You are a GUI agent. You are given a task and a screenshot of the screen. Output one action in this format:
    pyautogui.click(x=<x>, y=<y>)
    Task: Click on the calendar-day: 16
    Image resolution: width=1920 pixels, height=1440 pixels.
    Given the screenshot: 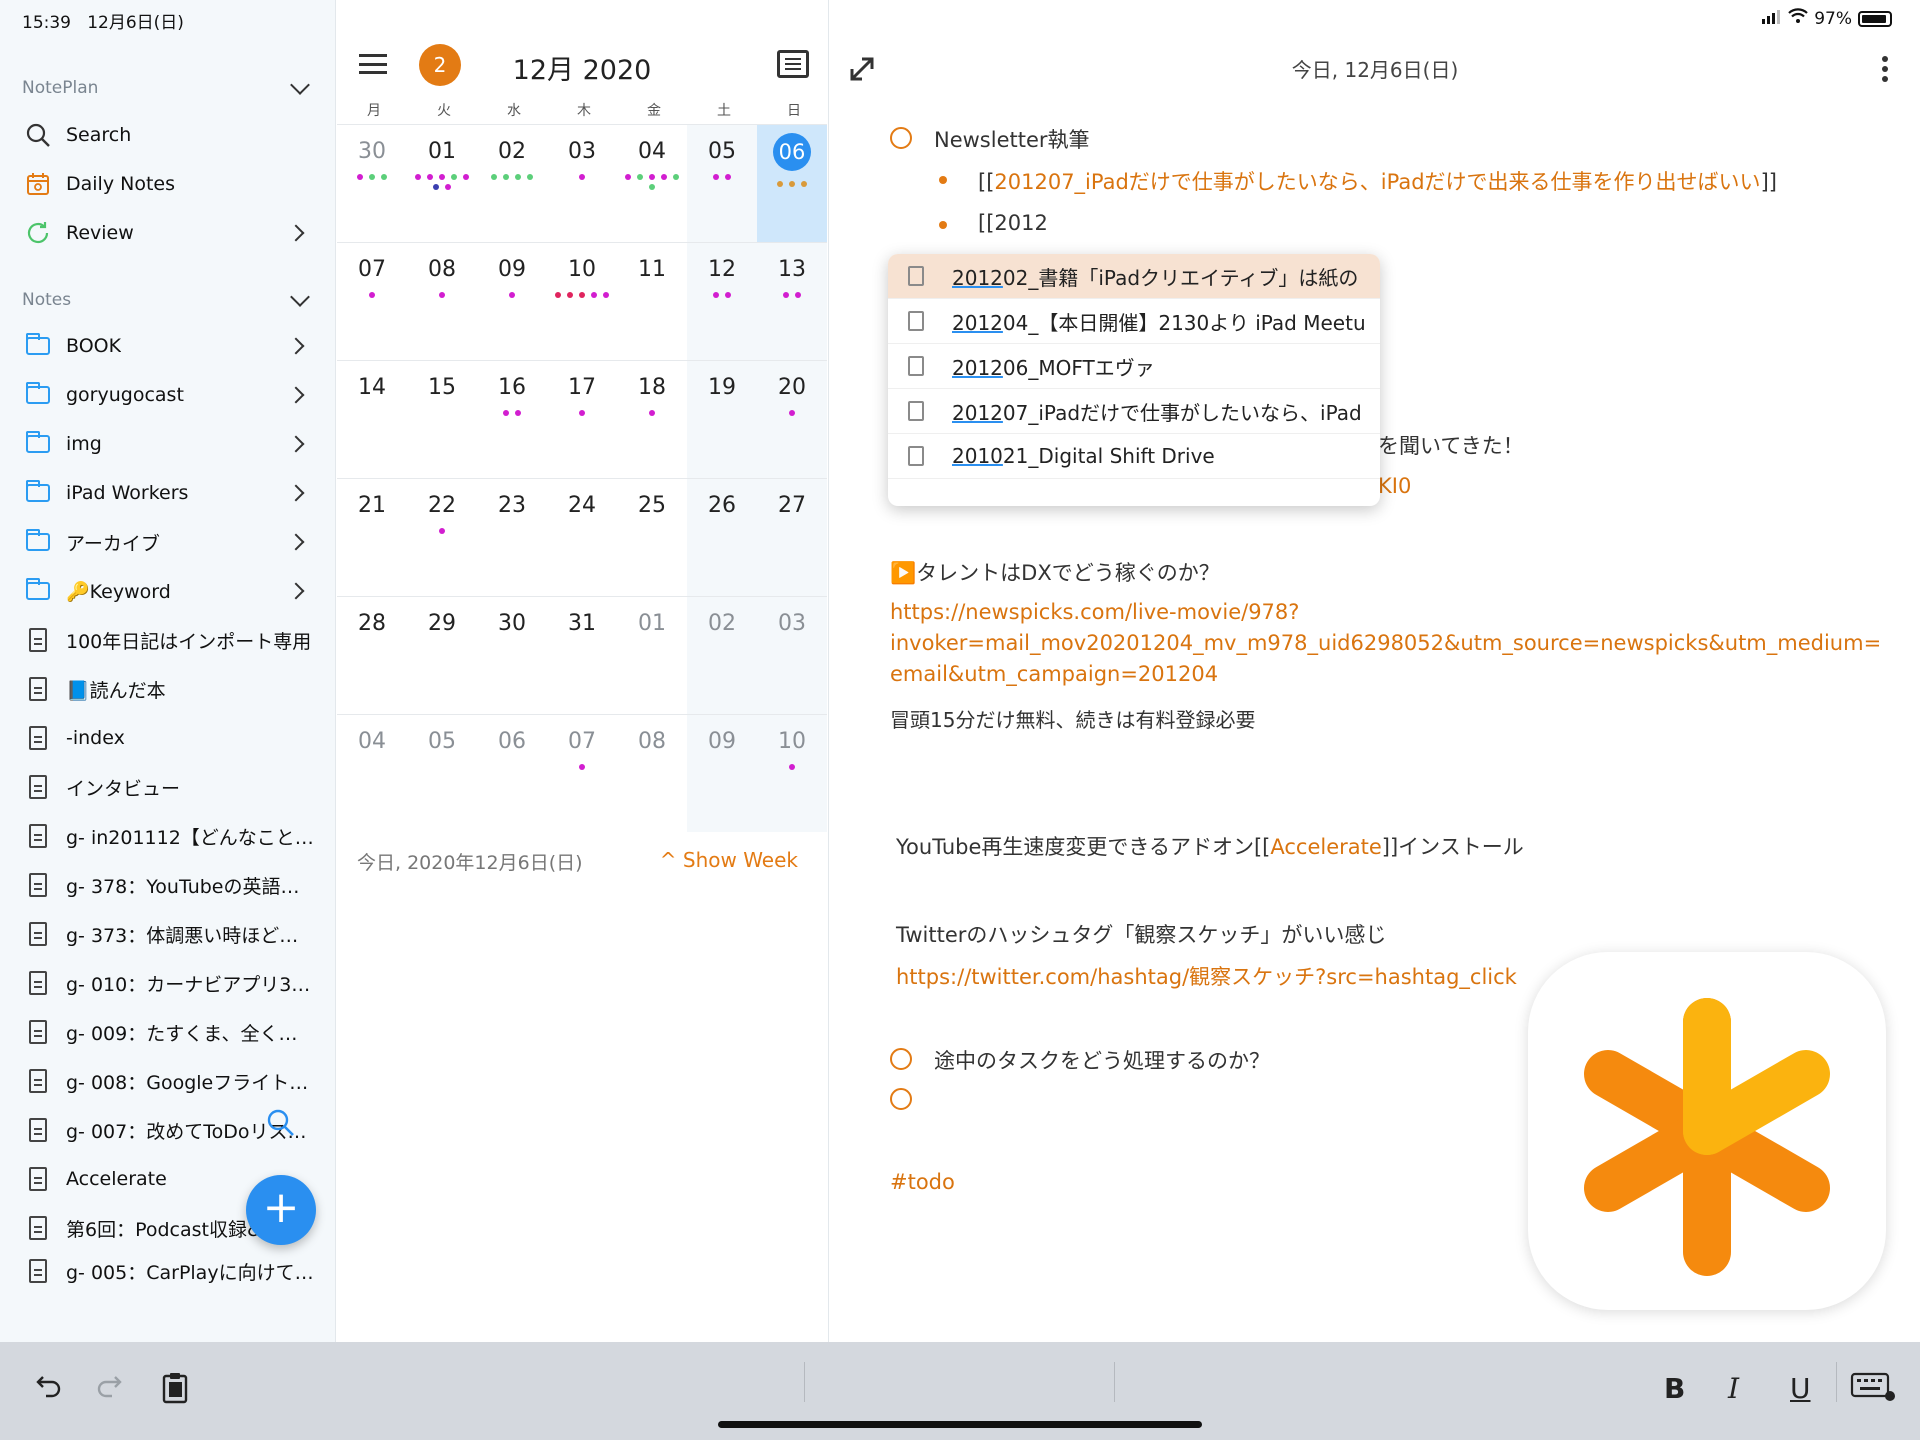 What is the action you would take?
    pyautogui.click(x=512, y=419)
    